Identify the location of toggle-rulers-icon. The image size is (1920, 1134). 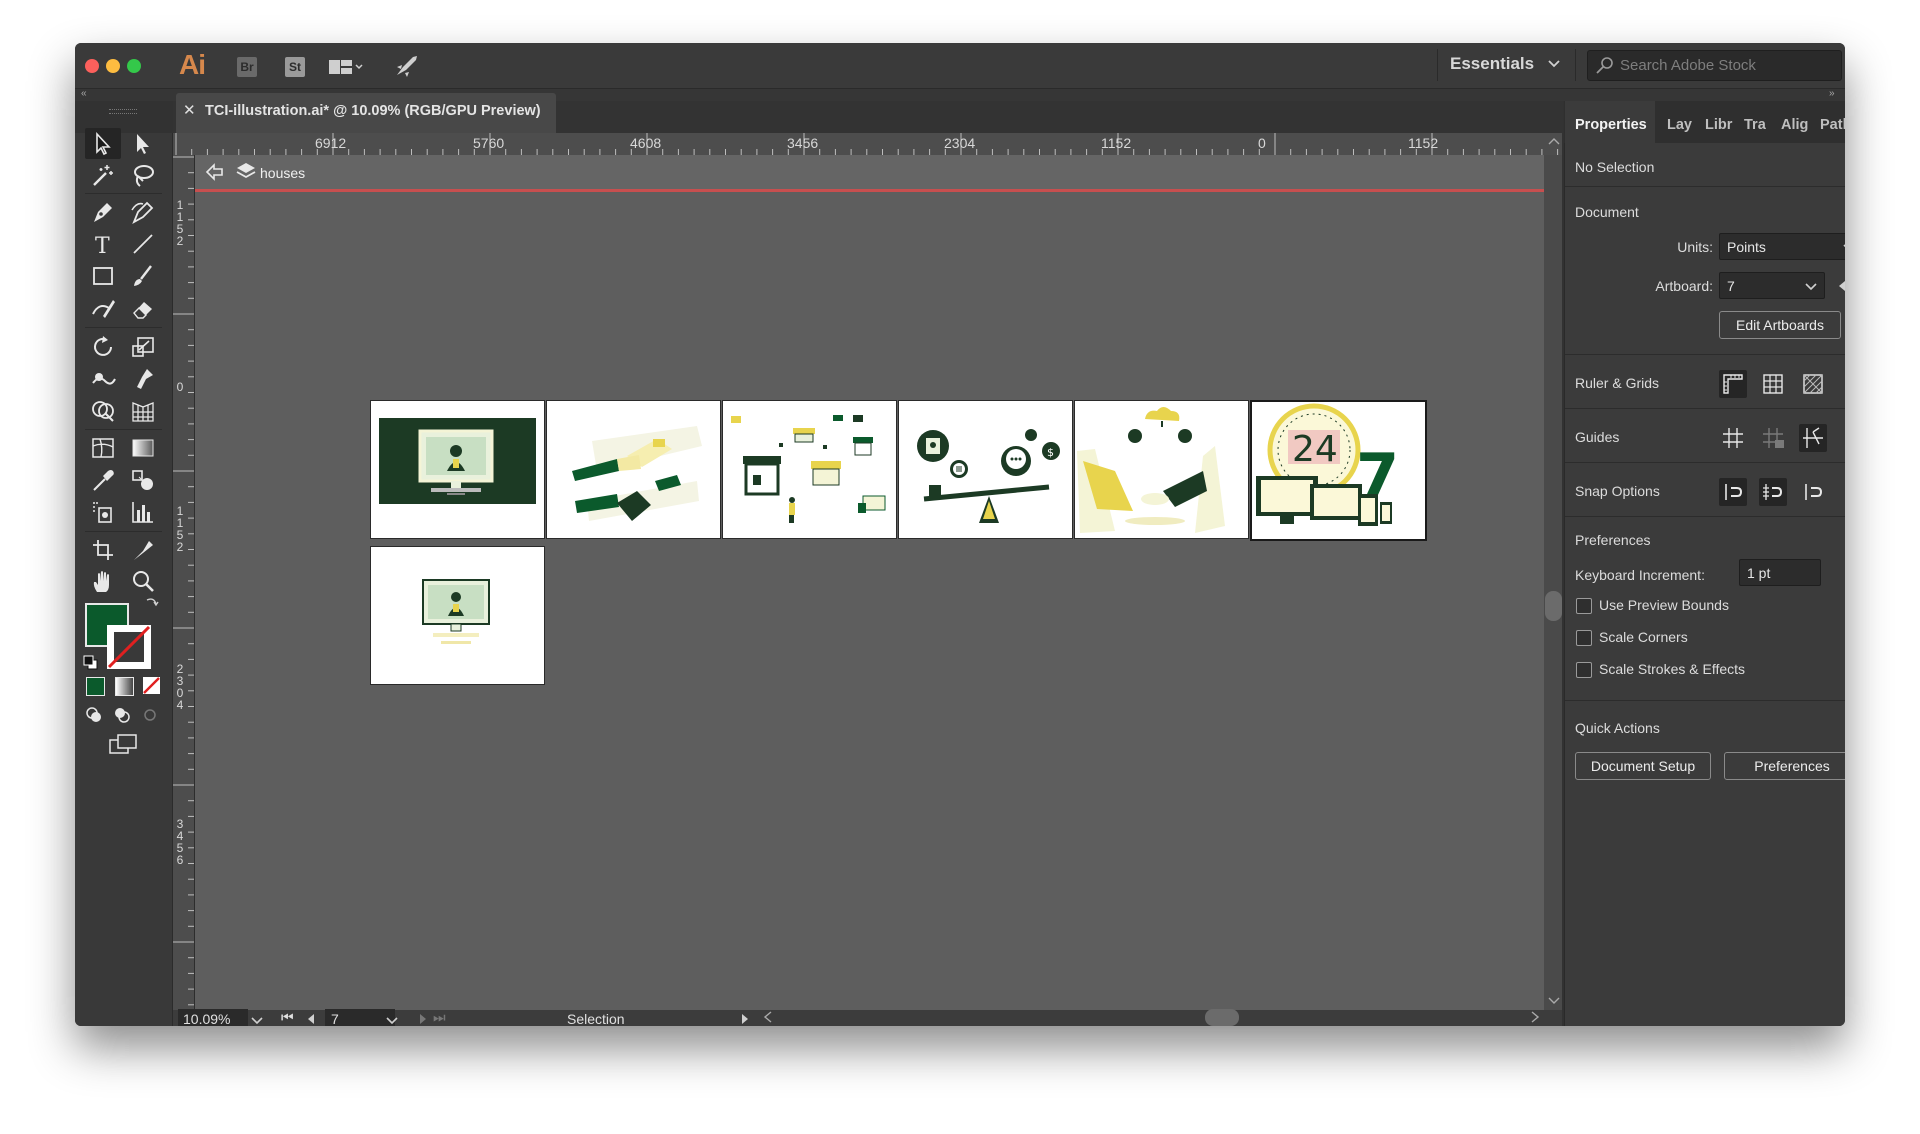
(1733, 384).